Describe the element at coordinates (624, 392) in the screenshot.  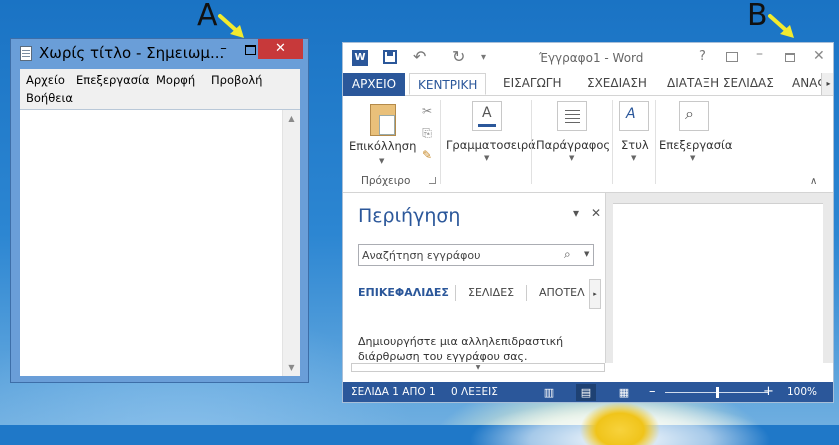
I see `web-layout-icon: ▦` at that location.